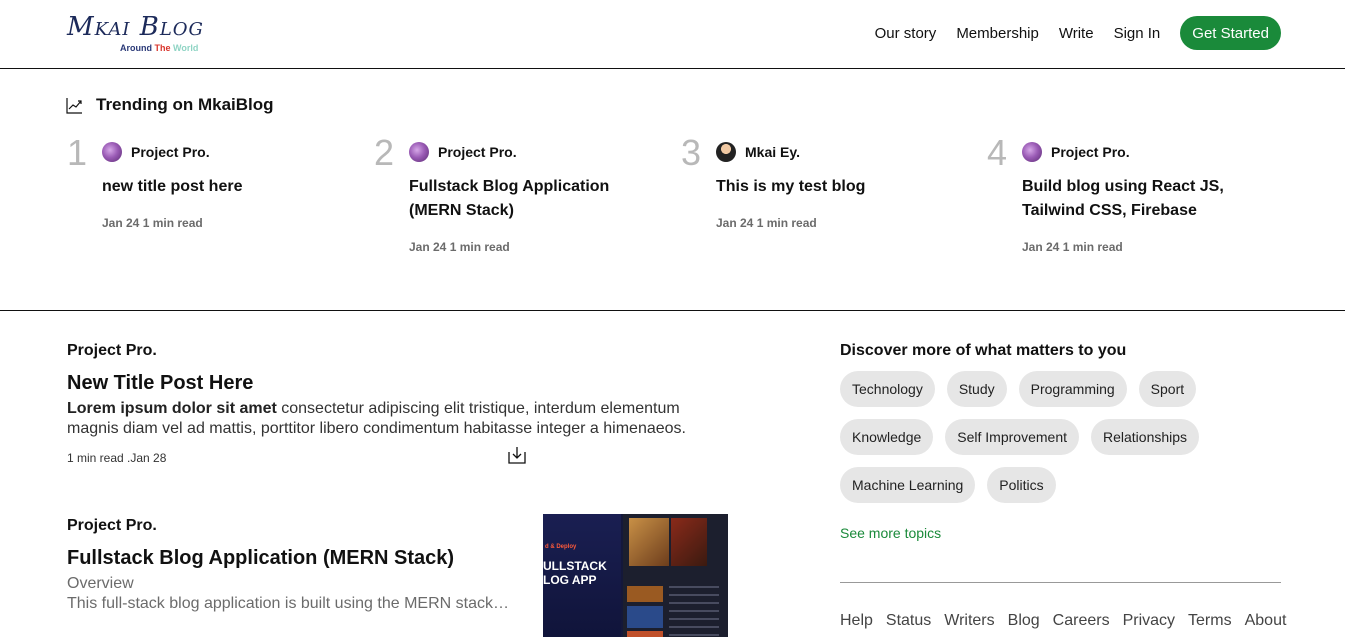  Describe the element at coordinates (517, 455) in the screenshot. I see `bookmark-save-icon` at that location.